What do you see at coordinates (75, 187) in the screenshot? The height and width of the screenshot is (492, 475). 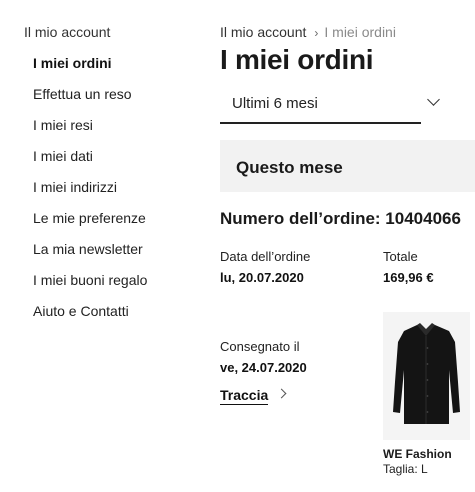 I see `sidebar-item-addresses: I miei indirizzi` at bounding box center [75, 187].